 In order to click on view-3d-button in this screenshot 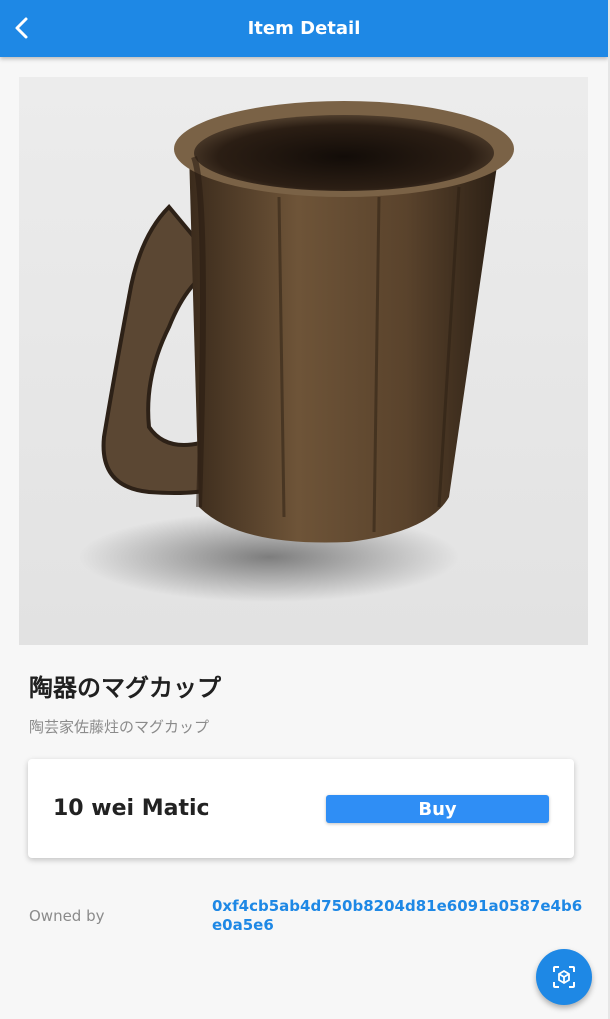, I will do `click(564, 977)`.